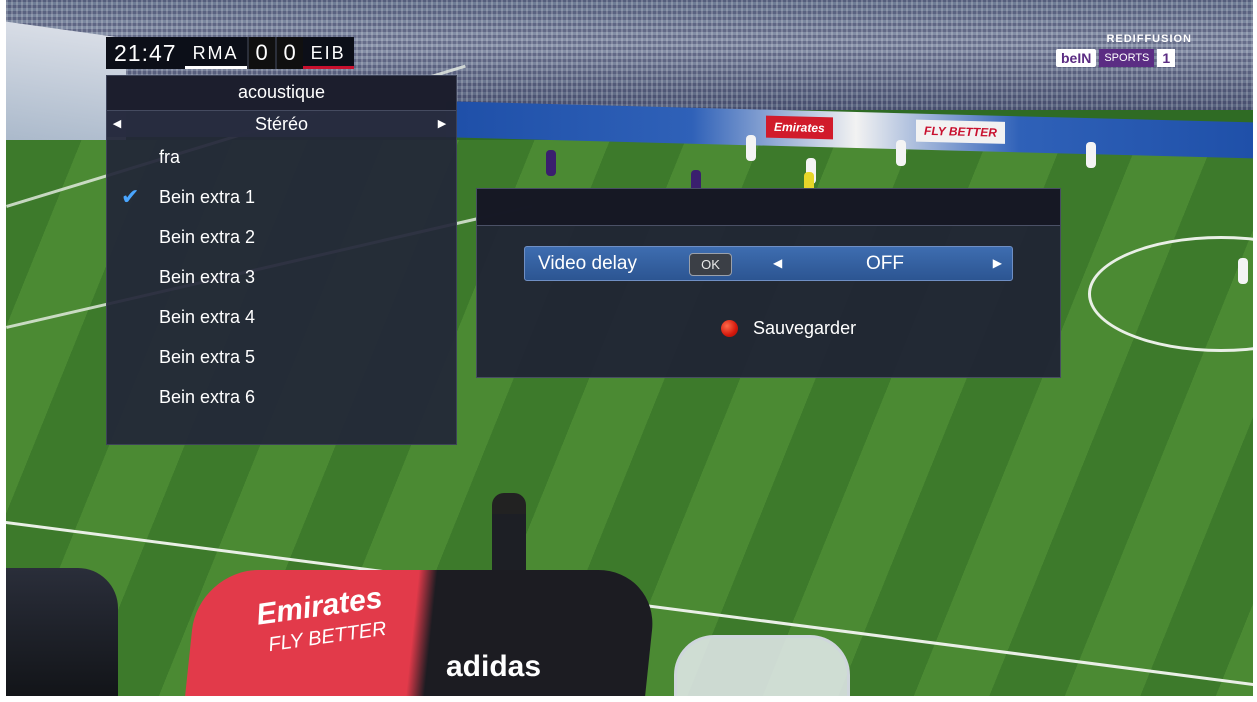  I want to click on audio-track-label: Bein extra 6, so click(207, 397).